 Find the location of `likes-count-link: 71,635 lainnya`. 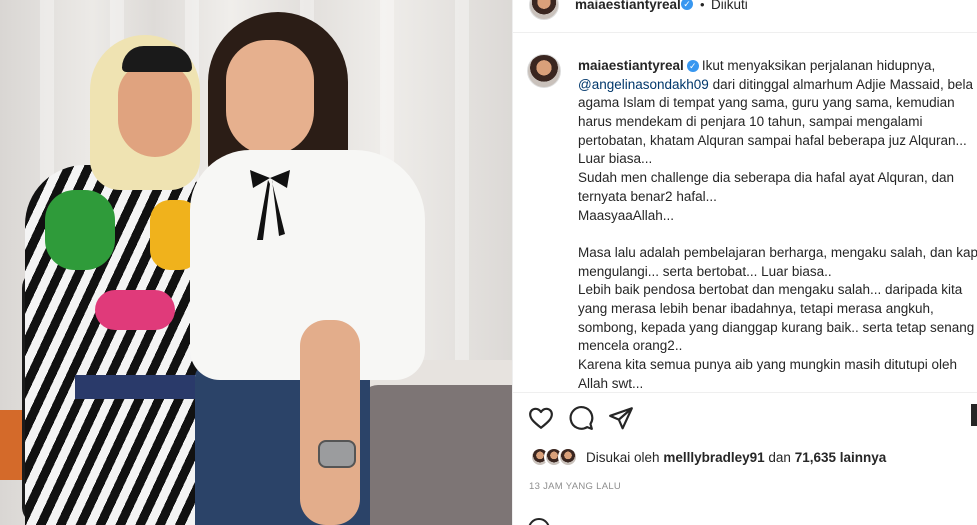

likes-count-link: 71,635 lainnya is located at coordinates (841, 457).